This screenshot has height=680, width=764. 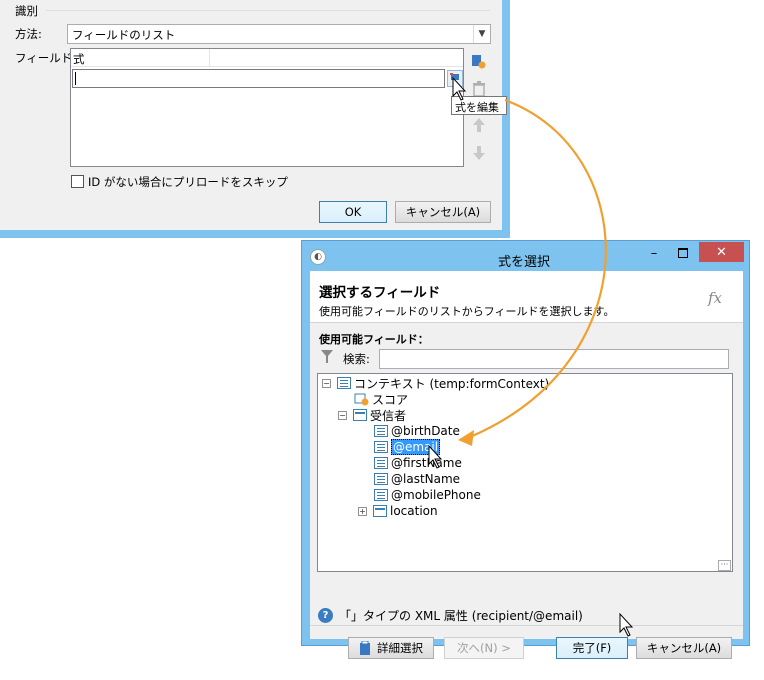 I want to click on annotation-arrow, so click(x=538, y=268).